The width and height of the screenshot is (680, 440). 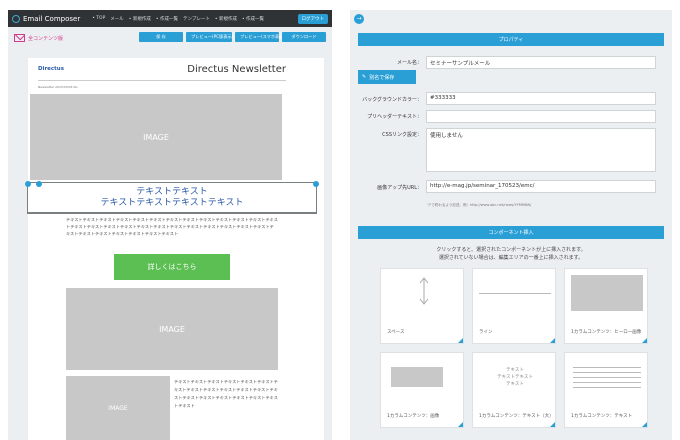 I want to click on image-url-label: 画像アップ先URL：, so click(x=399, y=188).